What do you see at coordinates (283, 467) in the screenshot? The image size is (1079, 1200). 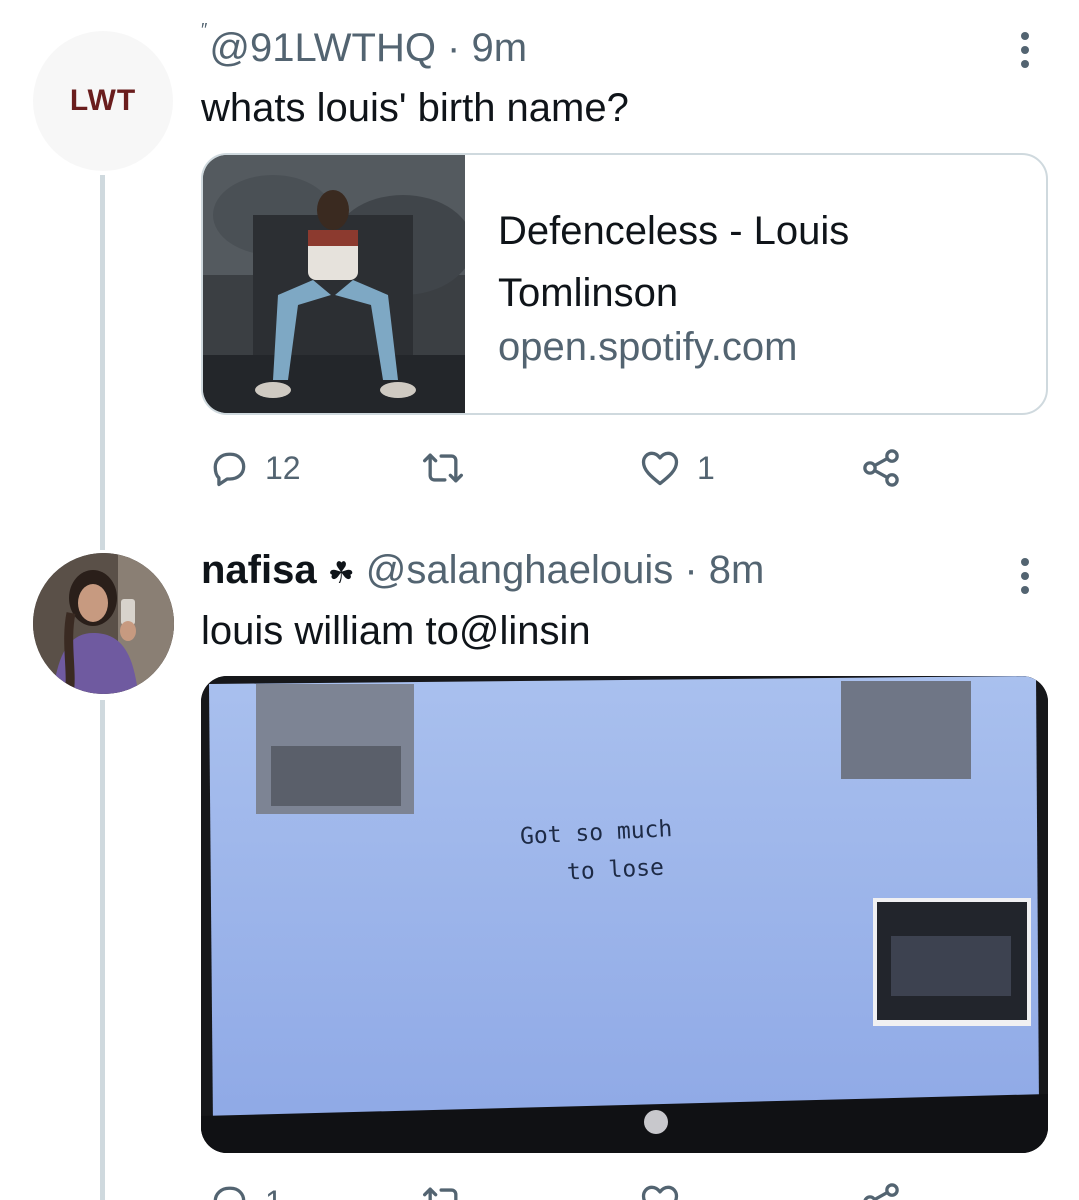 I see `reply-count: 12` at bounding box center [283, 467].